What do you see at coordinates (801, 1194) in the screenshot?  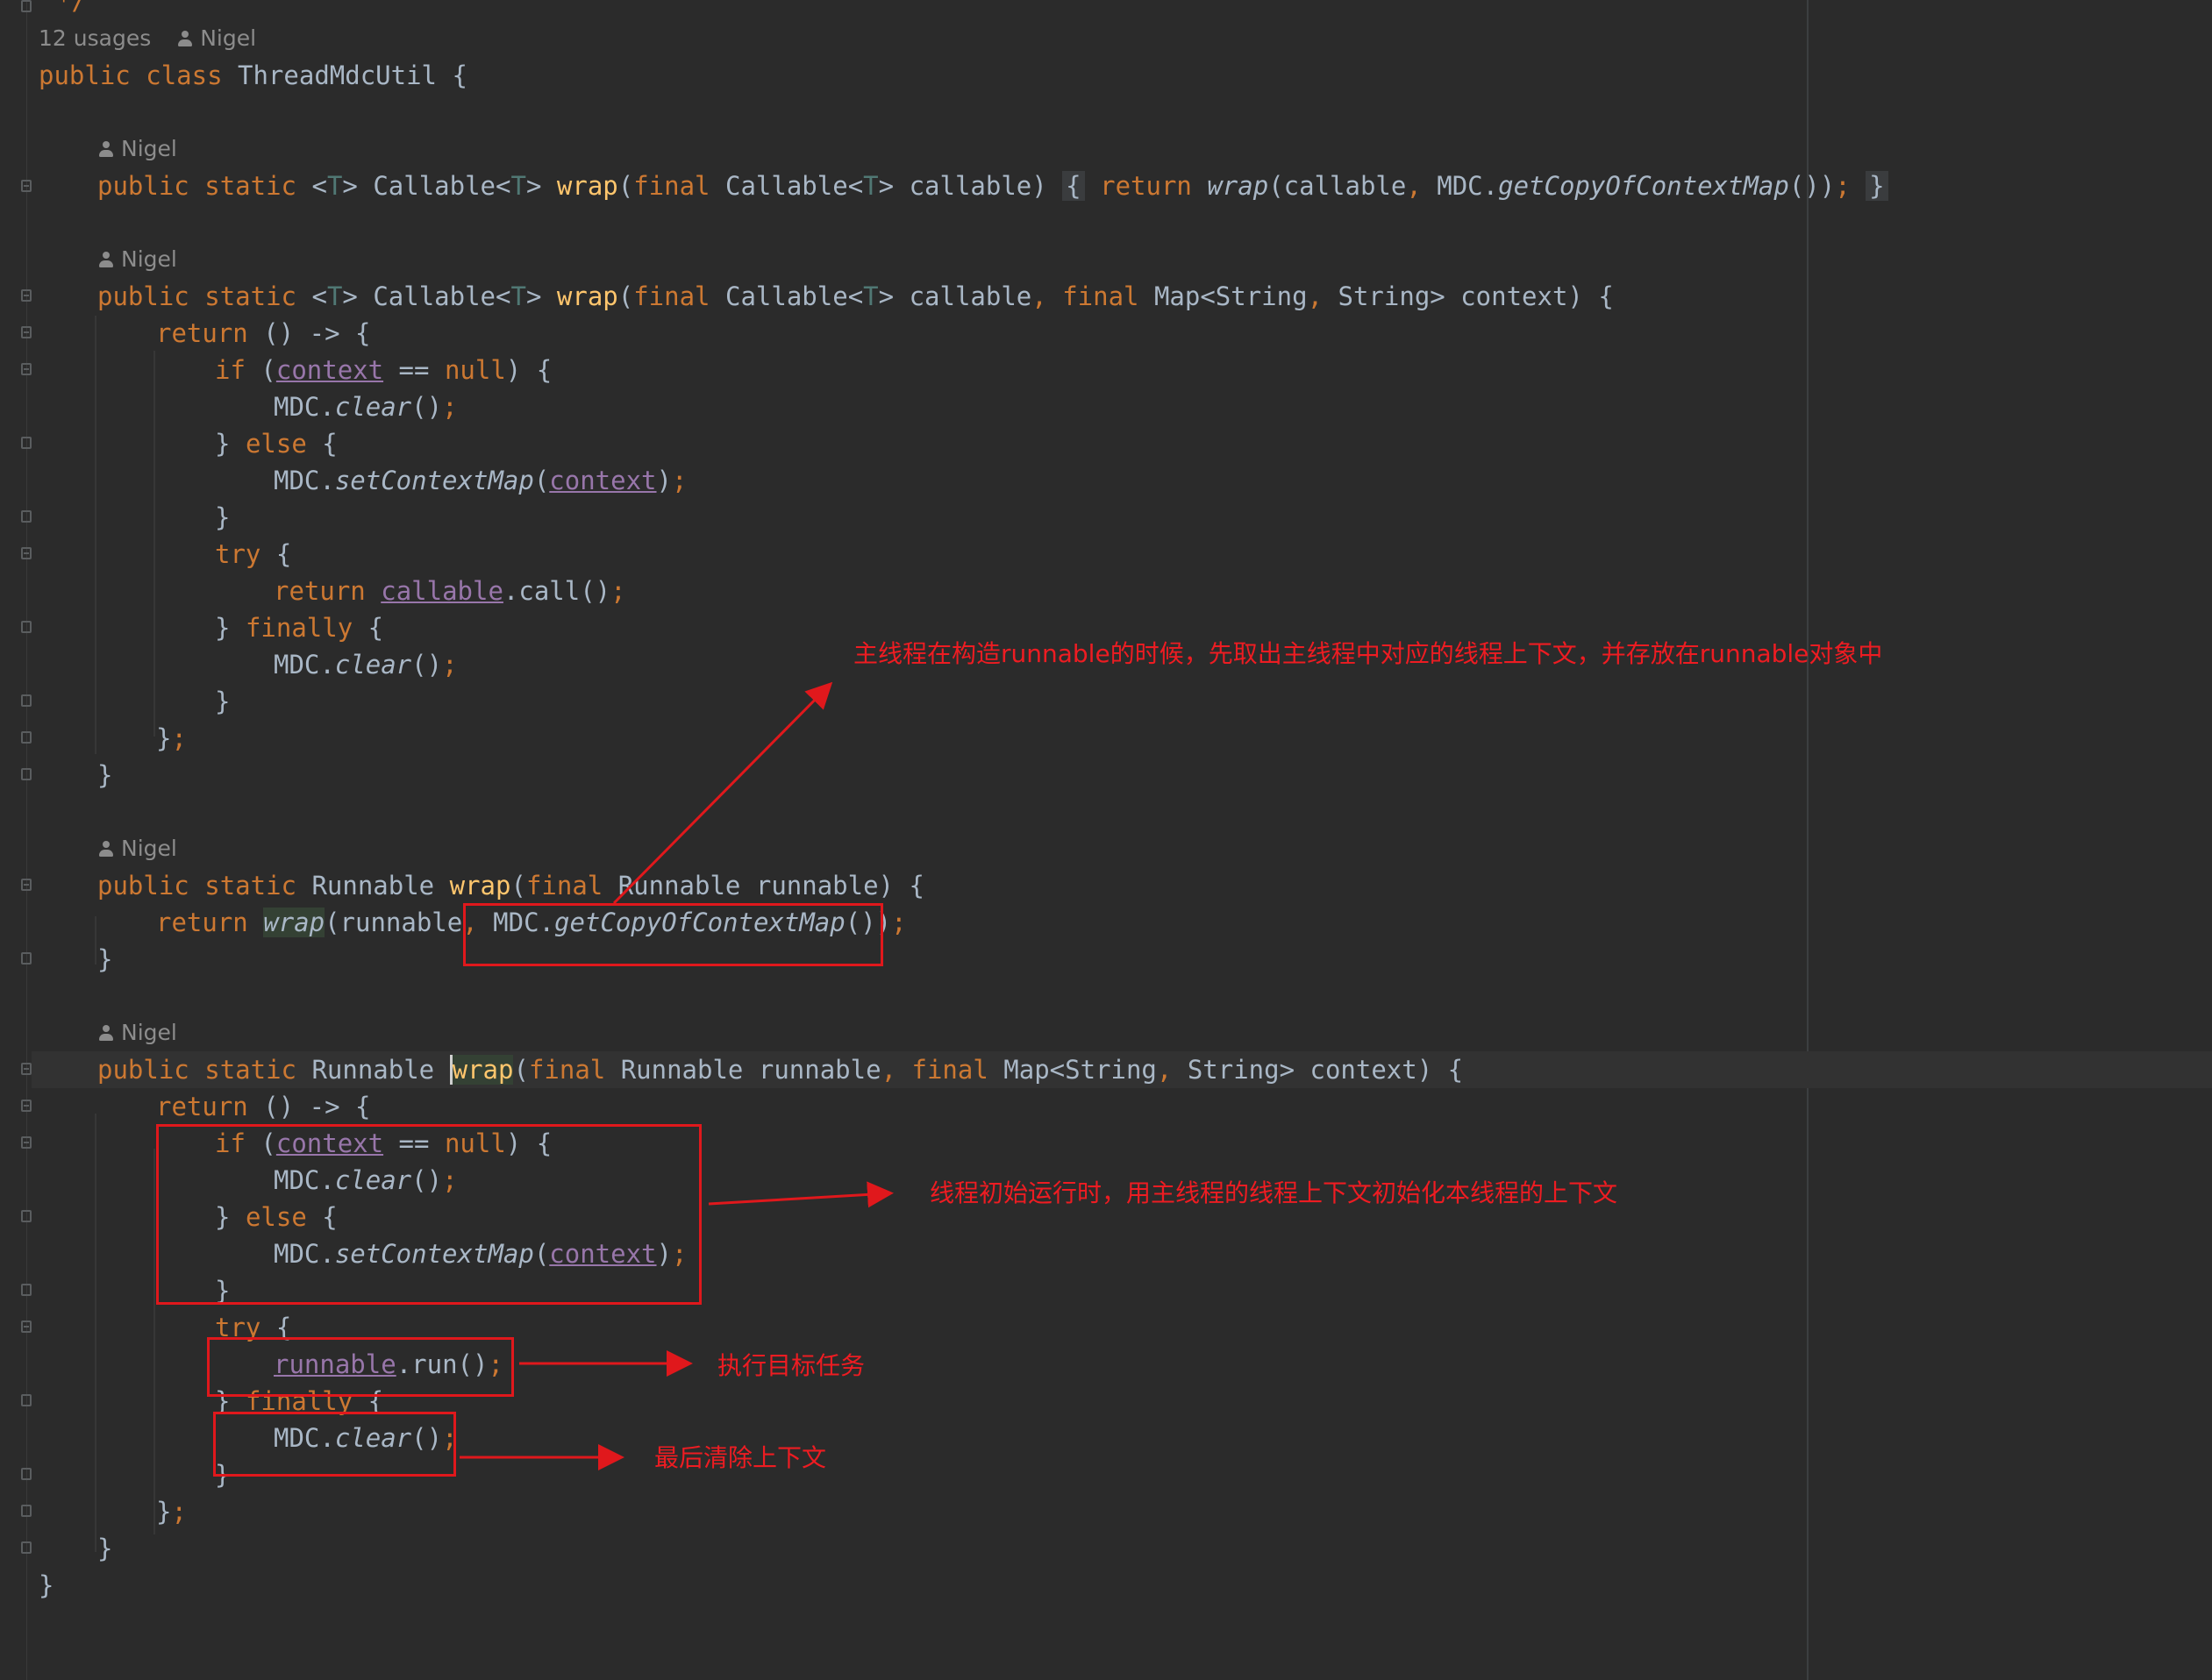 I see `arrow-to-init-note` at bounding box center [801, 1194].